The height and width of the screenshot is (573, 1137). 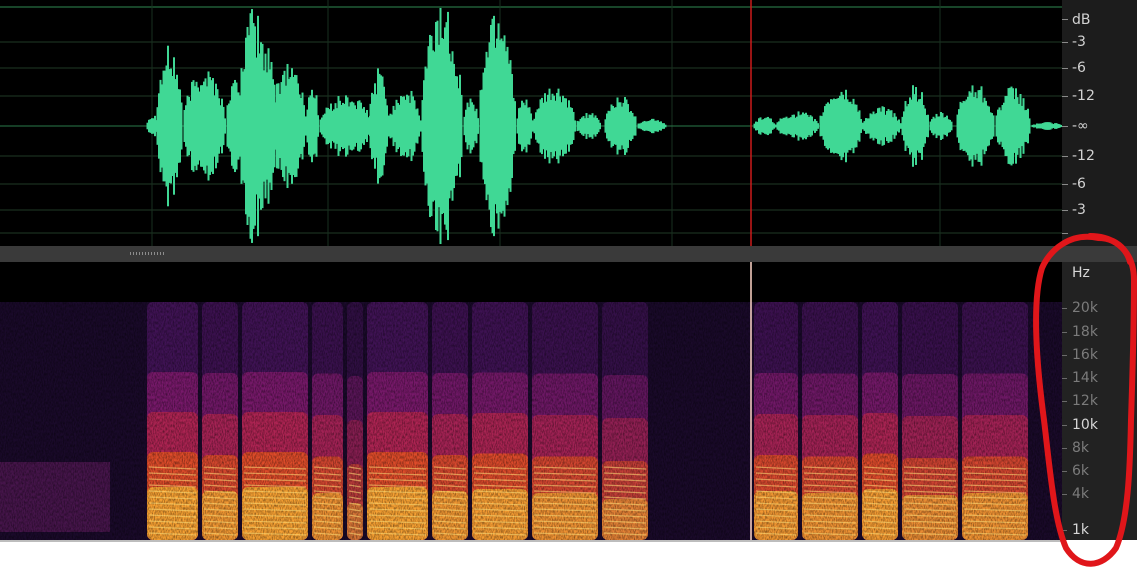 I want to click on frequency-label: 12k, so click(x=1085, y=401).